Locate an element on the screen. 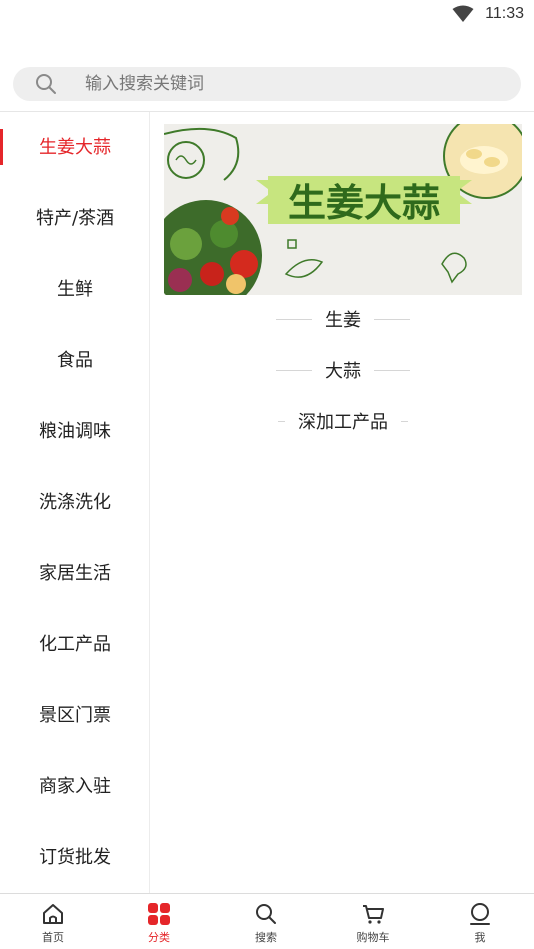 The image size is (534, 949). sidebar-item-grain-oil: 粮油调味 is located at coordinates (75, 431).